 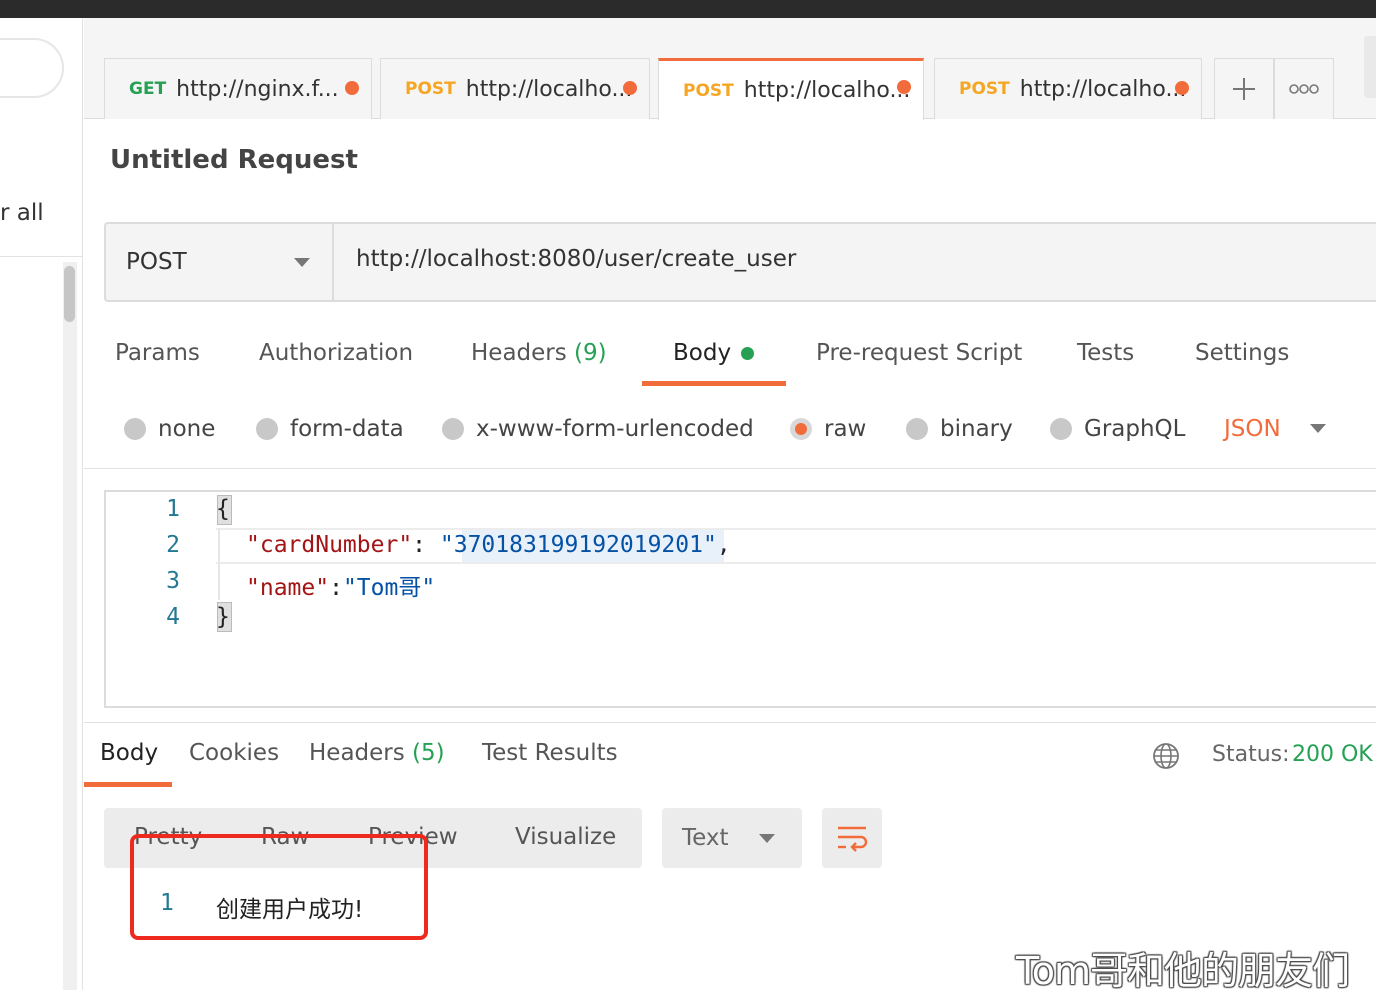 I want to click on more-icon, so click(x=1304, y=89).